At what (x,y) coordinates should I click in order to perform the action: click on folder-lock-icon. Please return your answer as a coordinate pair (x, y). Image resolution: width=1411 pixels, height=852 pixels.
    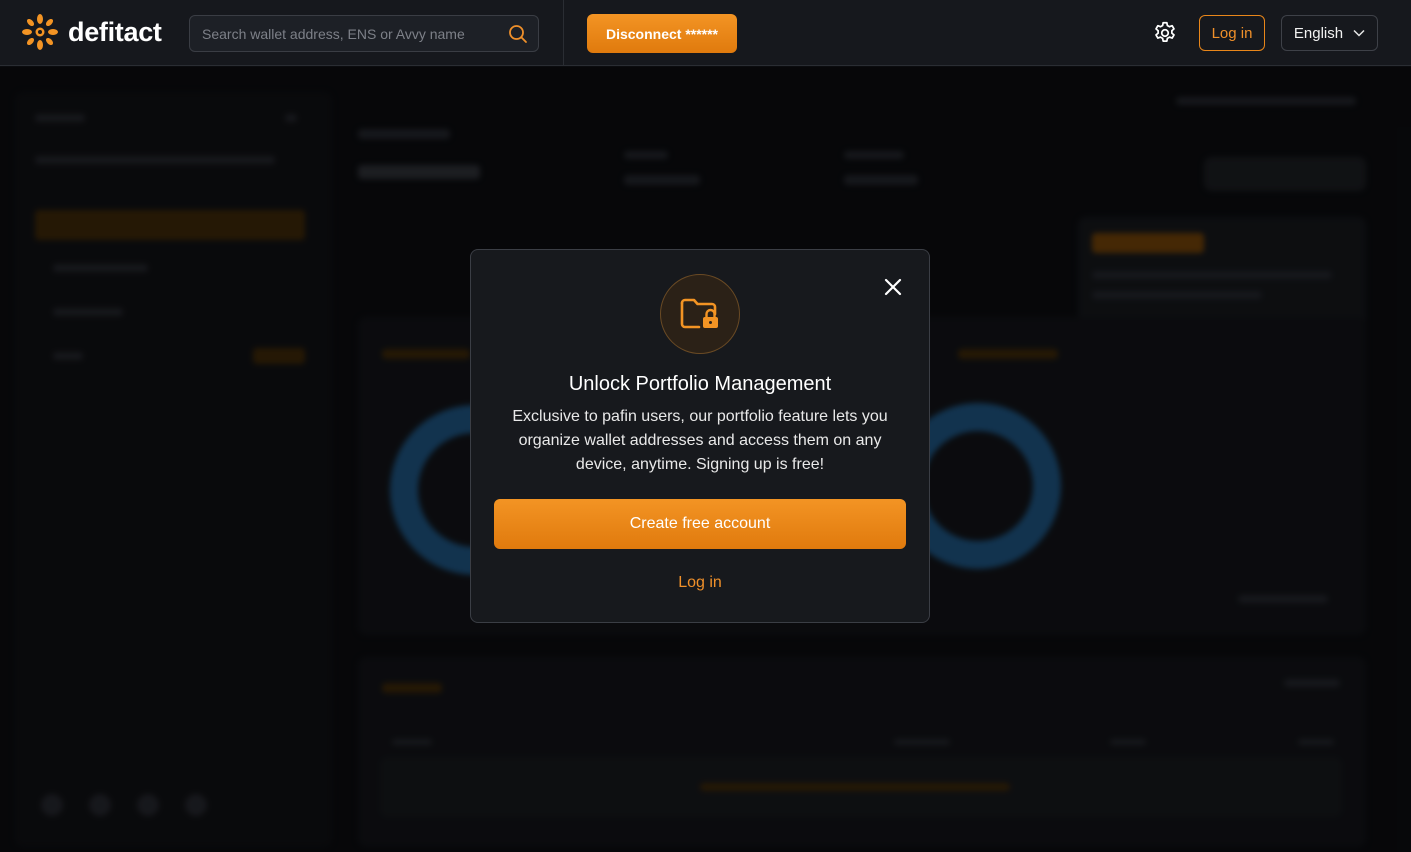
    Looking at the image, I should click on (699, 313).